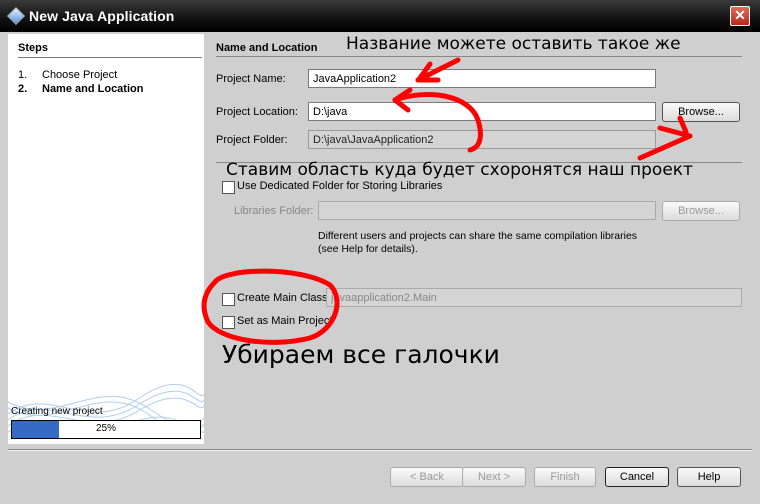  What do you see at coordinates (513, 44) in the screenshot?
I see `annotation-top: Название можете оставить такое же` at bounding box center [513, 44].